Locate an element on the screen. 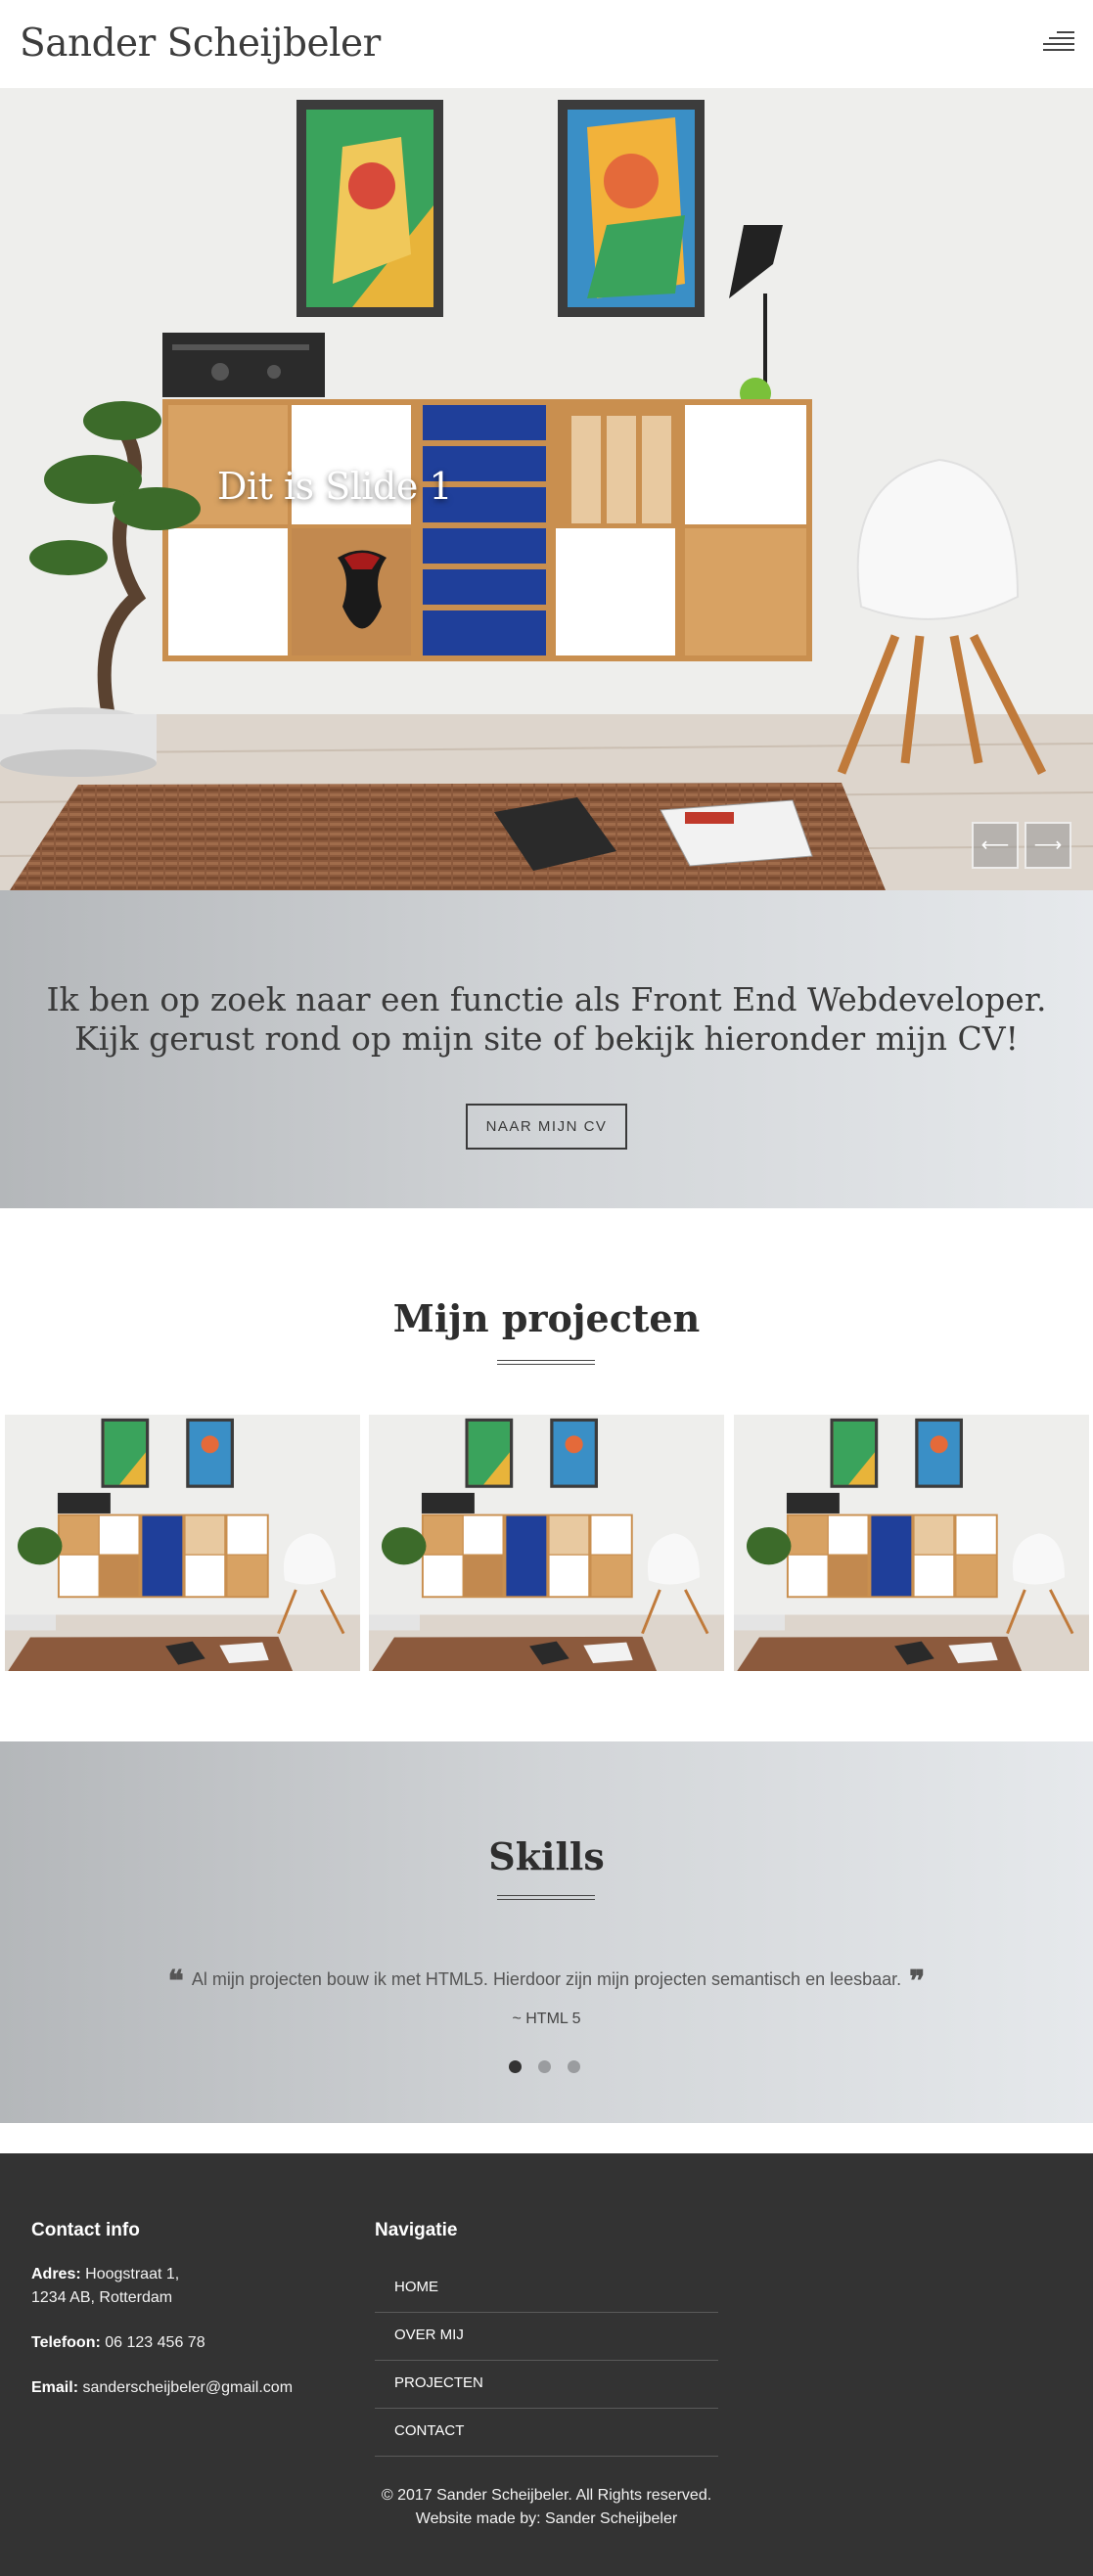  address-line-1: Hoogstraat 1, is located at coordinates (132, 2274).